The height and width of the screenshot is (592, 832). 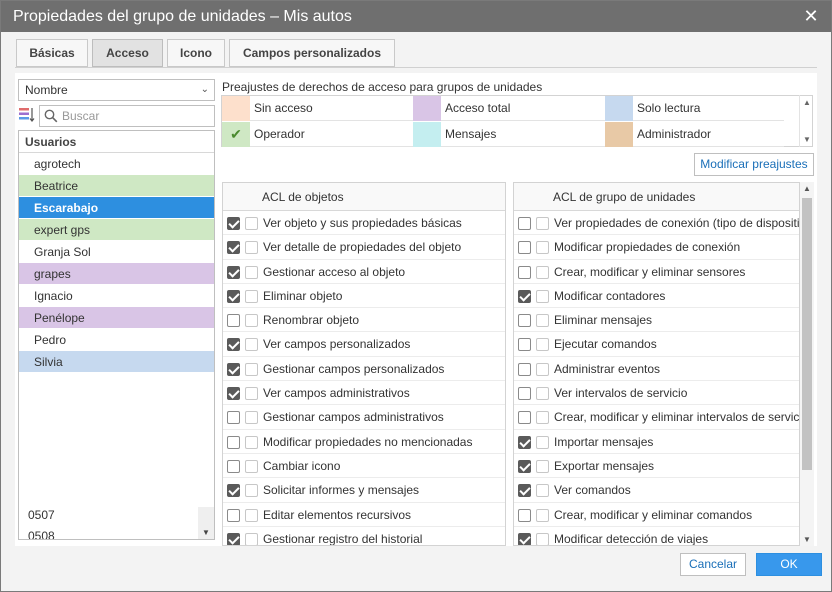 I want to click on tab-icono: Icono, so click(x=196, y=53).